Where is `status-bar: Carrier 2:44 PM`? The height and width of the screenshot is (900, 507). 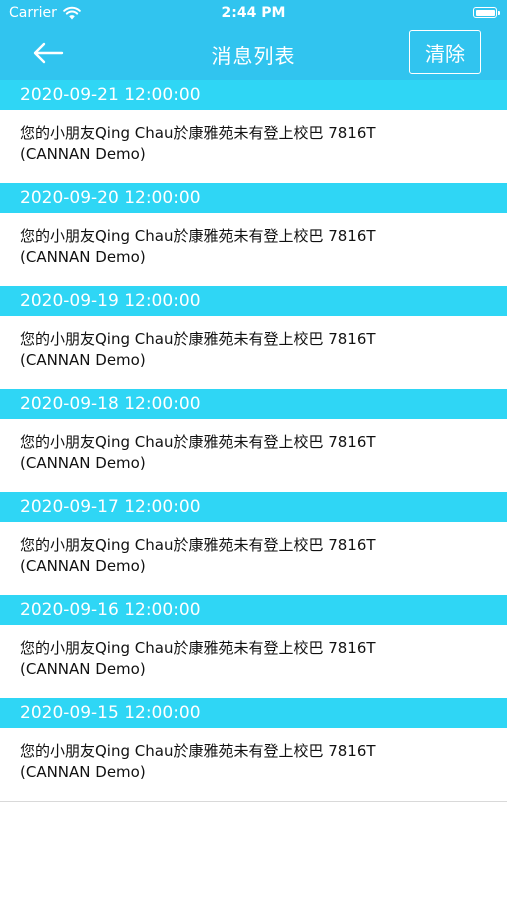 status-bar: Carrier 2:44 PM is located at coordinates (253, 14).